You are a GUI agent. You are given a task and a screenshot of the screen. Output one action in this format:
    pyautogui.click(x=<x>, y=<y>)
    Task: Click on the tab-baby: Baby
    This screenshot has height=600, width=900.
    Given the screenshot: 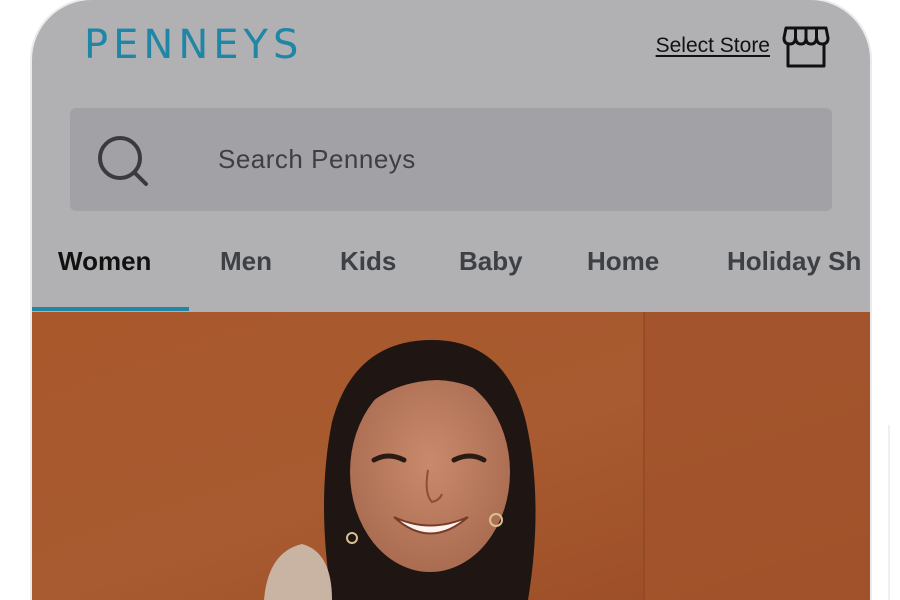 What is the action you would take?
    pyautogui.click(x=491, y=261)
    